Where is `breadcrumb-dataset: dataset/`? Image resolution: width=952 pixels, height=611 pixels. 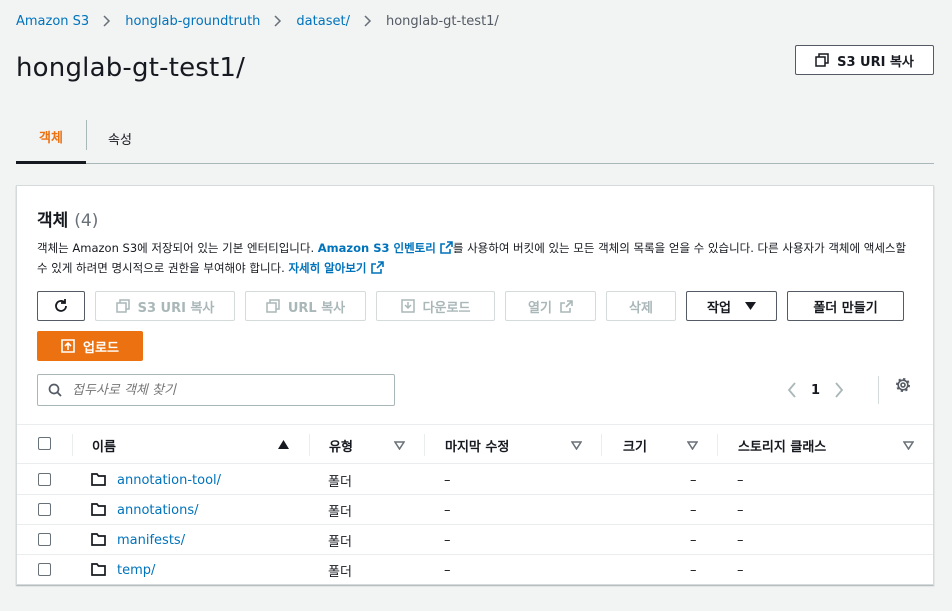 breadcrumb-dataset: dataset/ is located at coordinates (323, 21).